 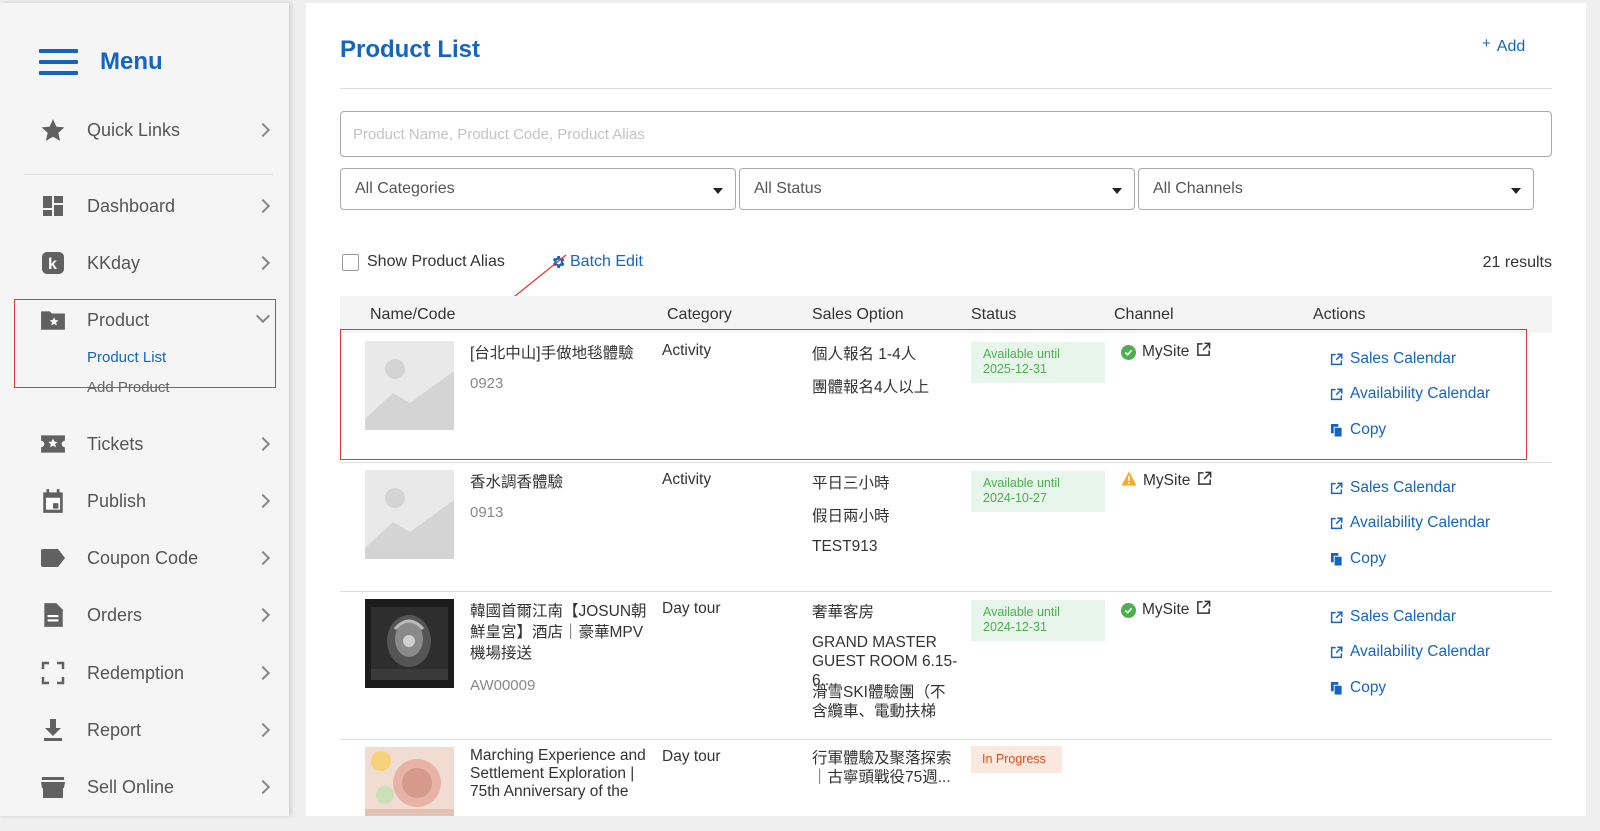 What do you see at coordinates (559, 482) in the screenshot?
I see `product-name: 香水調香體驗` at bounding box center [559, 482].